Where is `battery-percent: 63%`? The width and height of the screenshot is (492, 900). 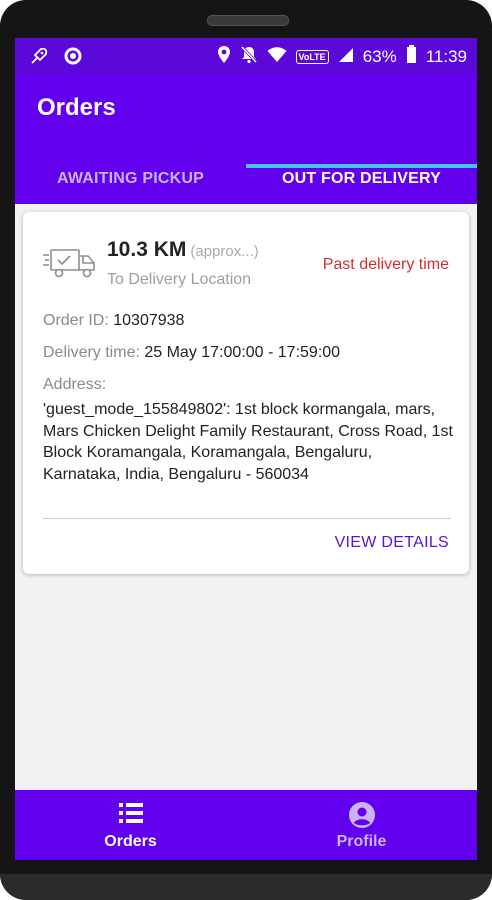 battery-percent: 63% is located at coordinates (379, 56).